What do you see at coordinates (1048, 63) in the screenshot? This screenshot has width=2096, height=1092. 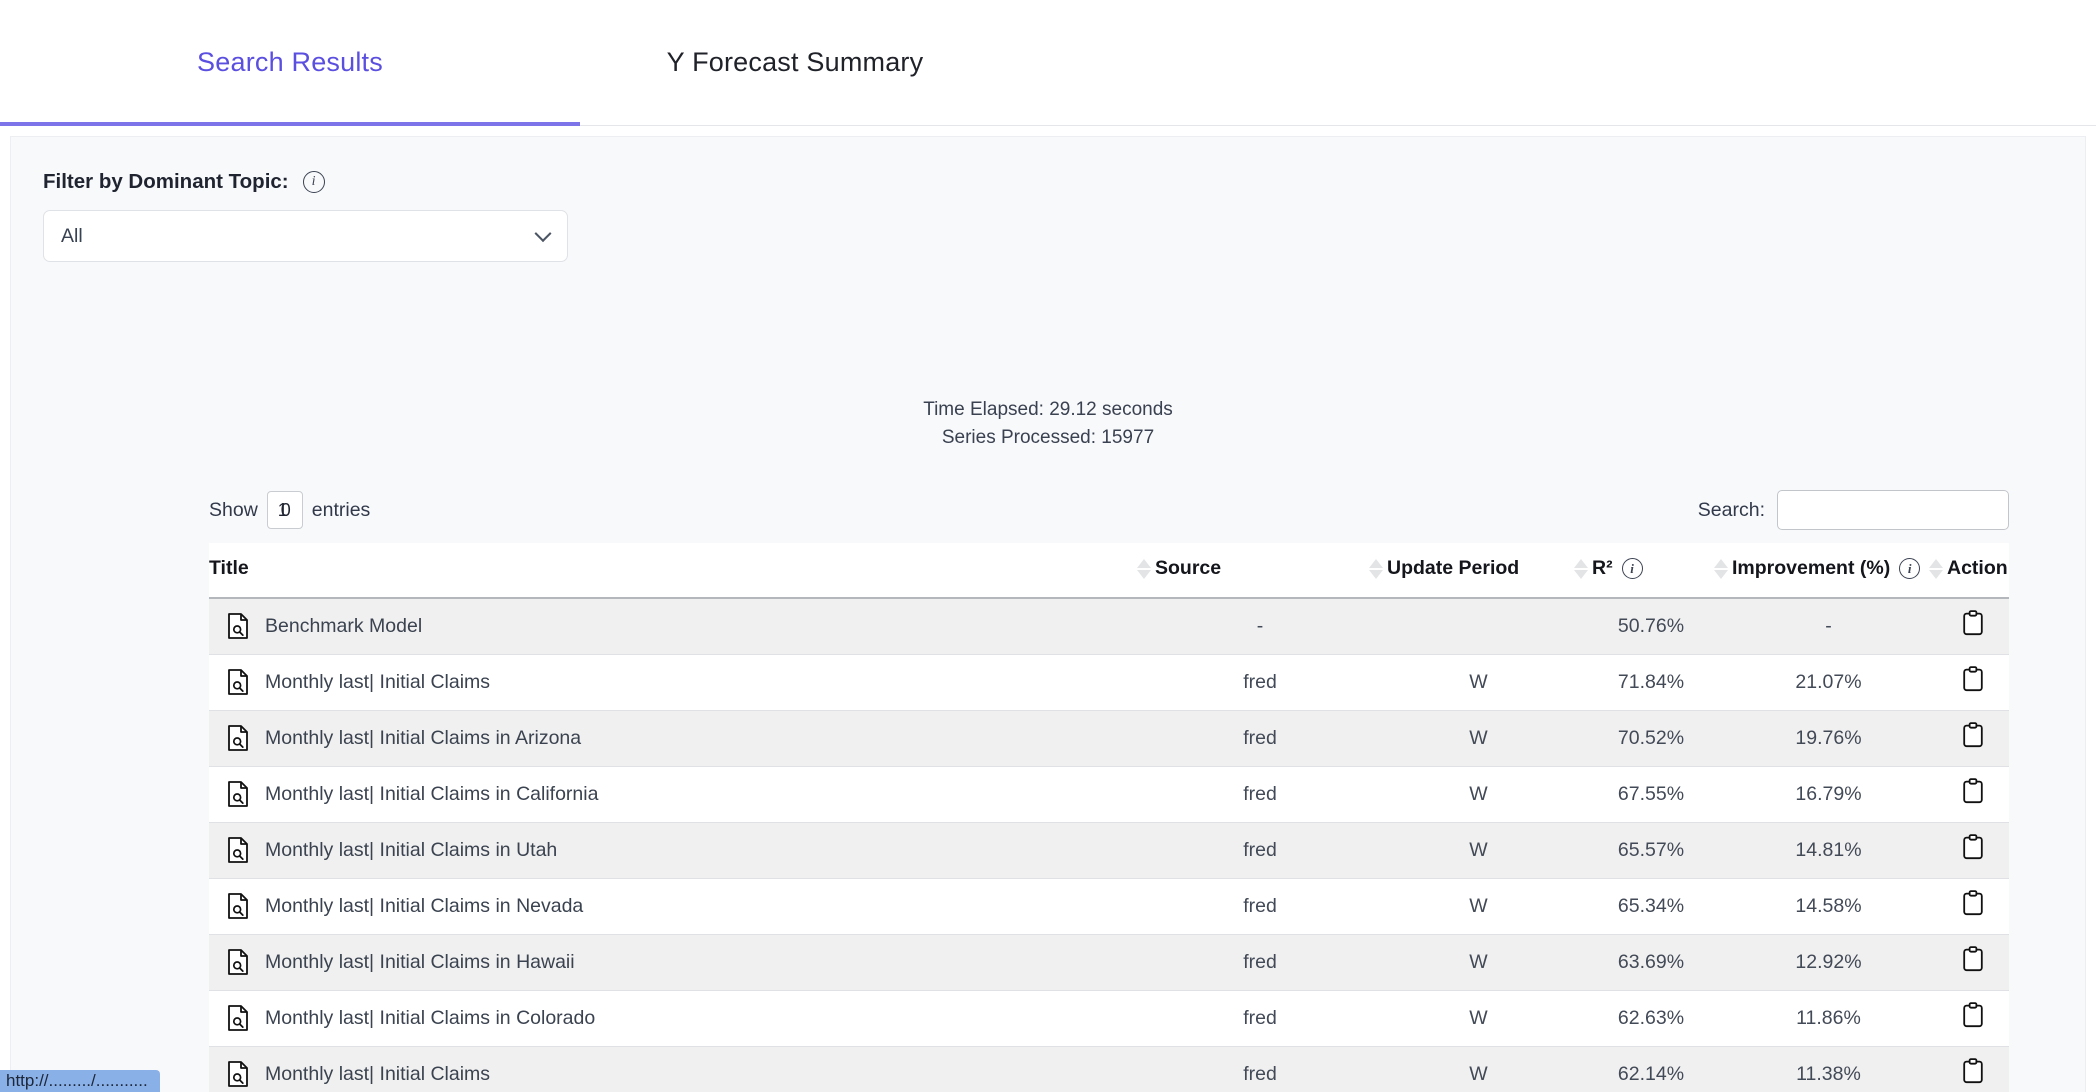 I see `tab-bar: Search Results Y Forecast Summary` at bounding box center [1048, 63].